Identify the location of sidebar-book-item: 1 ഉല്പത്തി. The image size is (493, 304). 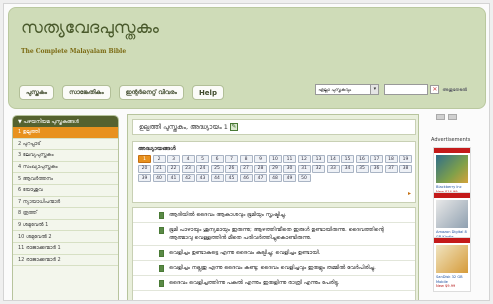
(65, 133).